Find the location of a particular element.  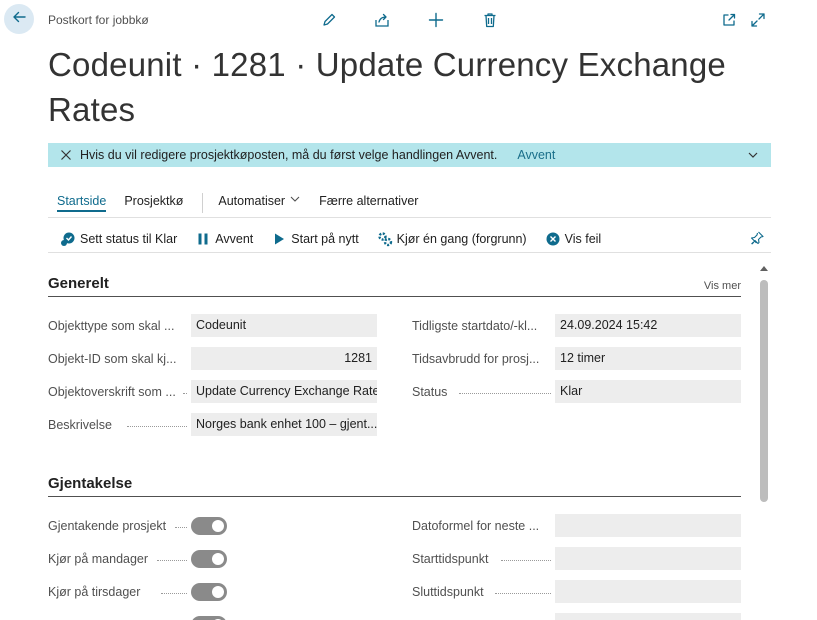

gears-icon is located at coordinates (385, 239).